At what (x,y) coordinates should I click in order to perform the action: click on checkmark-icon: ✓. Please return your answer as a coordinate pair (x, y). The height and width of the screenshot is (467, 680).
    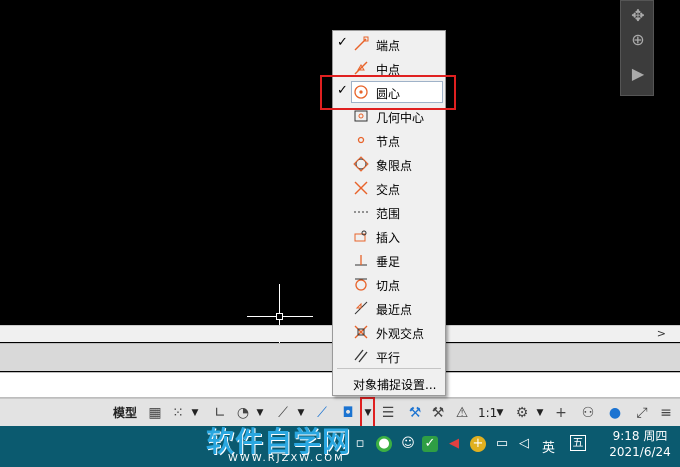
    Looking at the image, I should click on (342, 42).